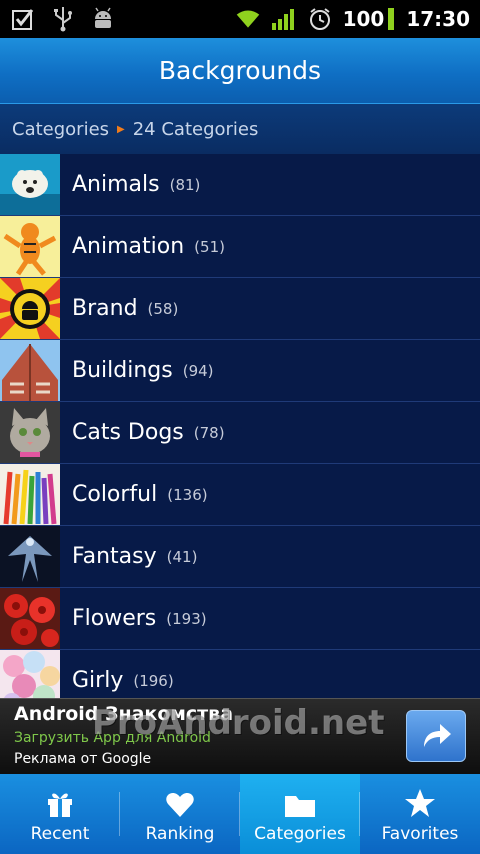 The image size is (480, 854). What do you see at coordinates (23, 19) in the screenshot?
I see `checkbox-icon` at bounding box center [23, 19].